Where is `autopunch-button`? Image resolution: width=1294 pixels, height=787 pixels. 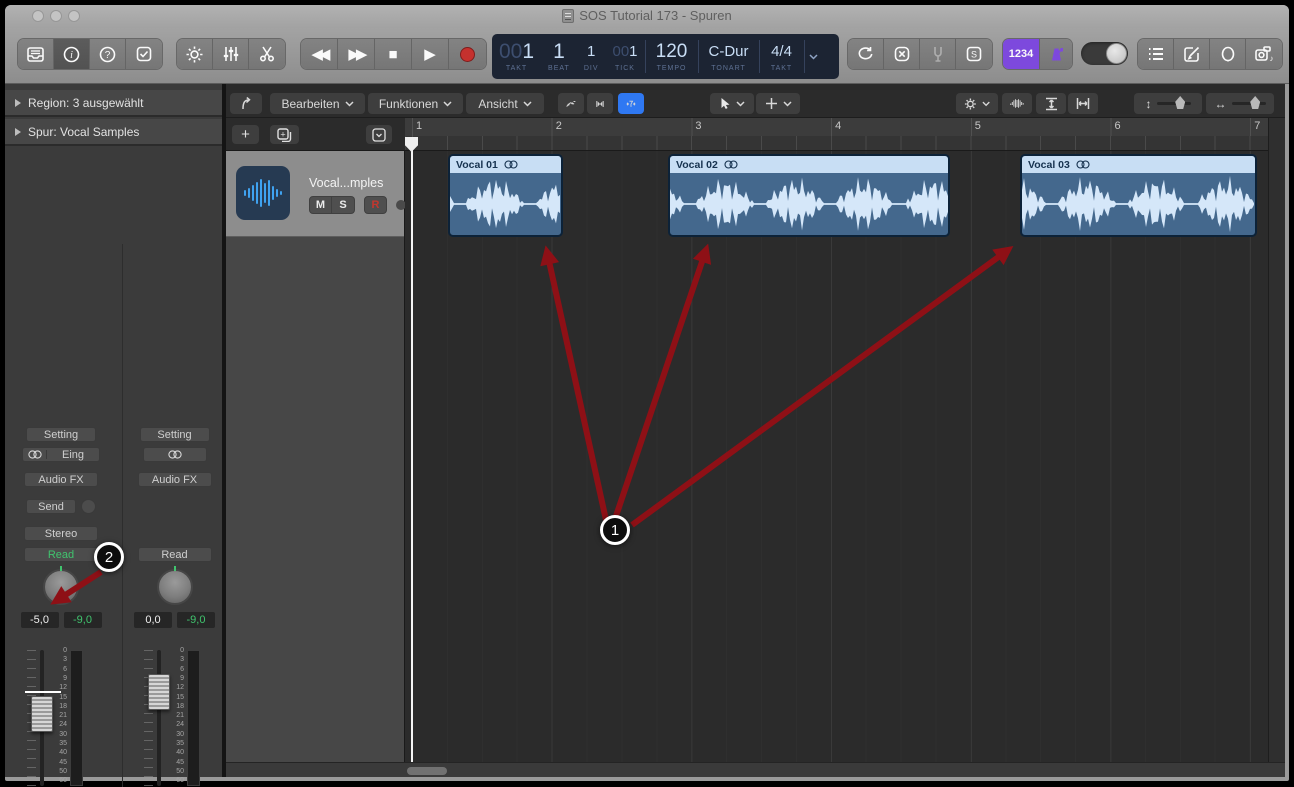
autopunch-button is located at coordinates (902, 54).